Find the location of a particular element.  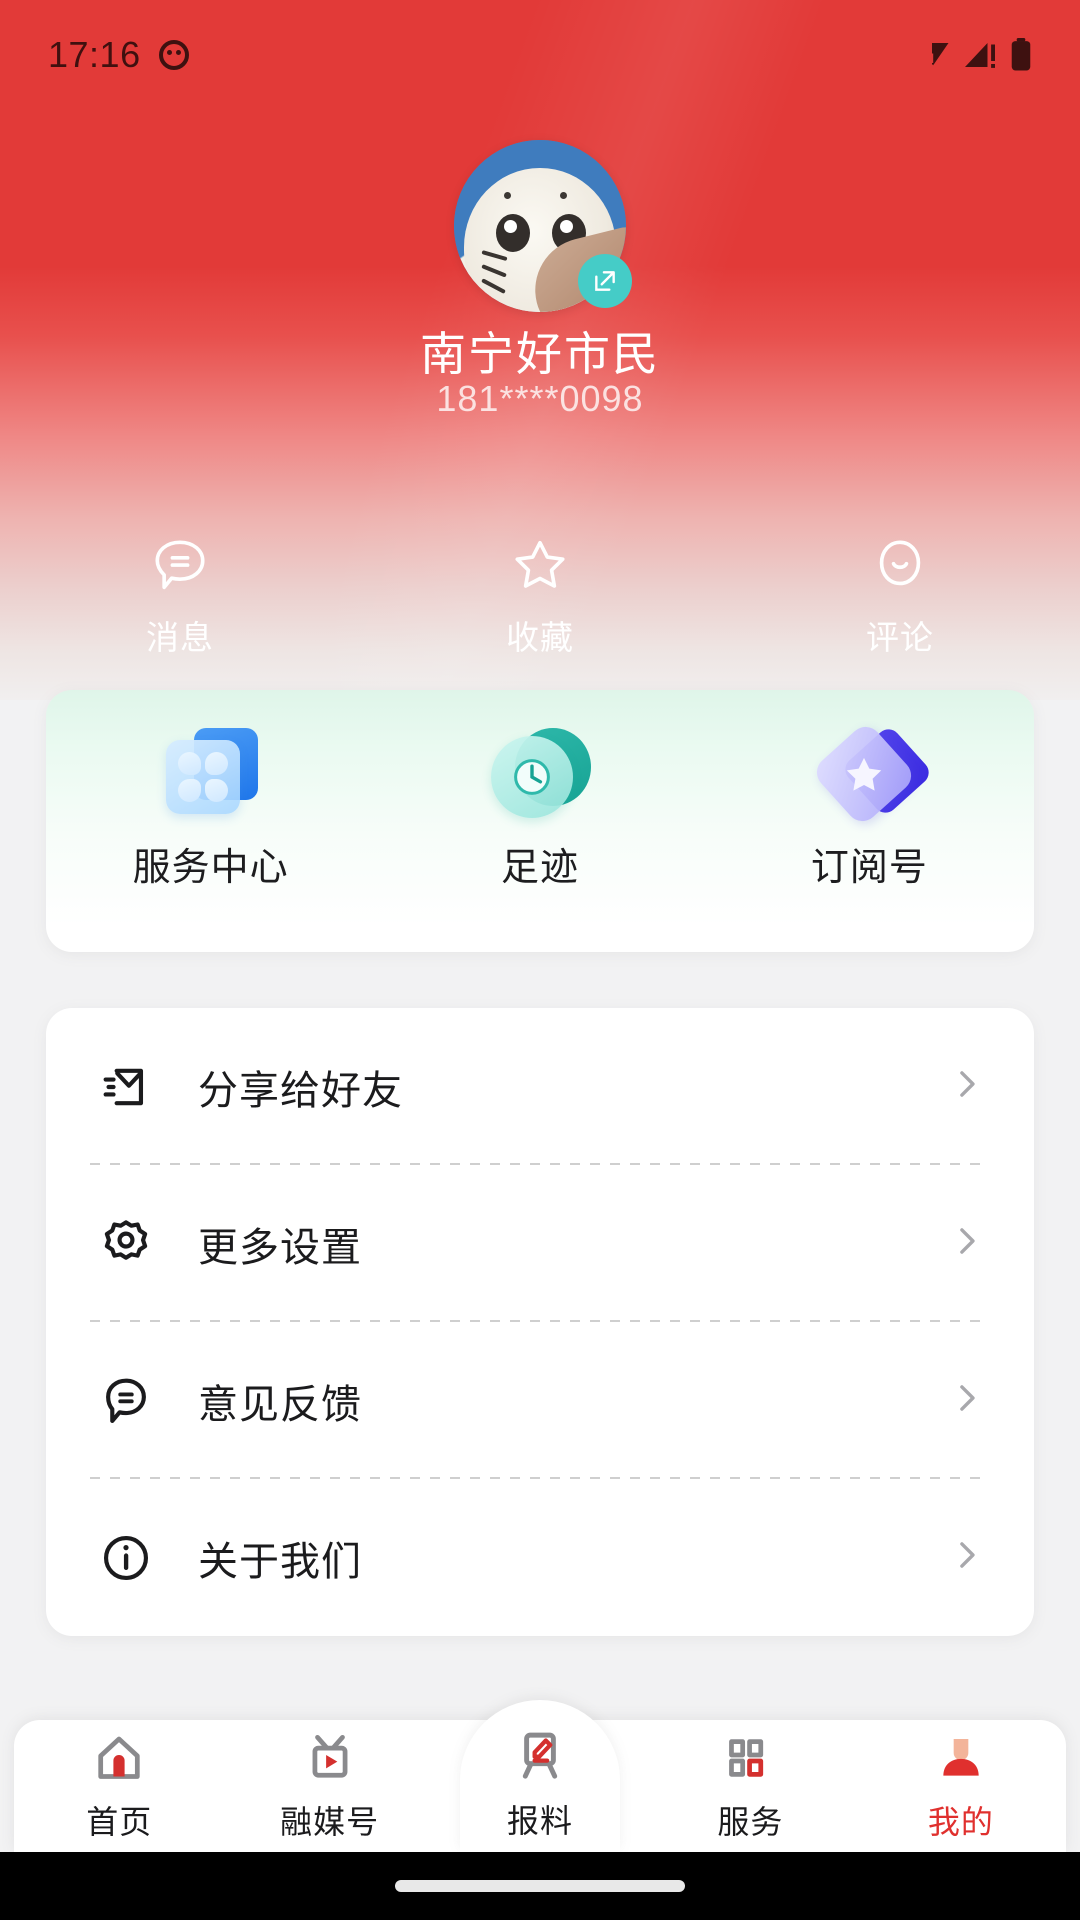

home-gesture-indicator is located at coordinates (540, 1886).